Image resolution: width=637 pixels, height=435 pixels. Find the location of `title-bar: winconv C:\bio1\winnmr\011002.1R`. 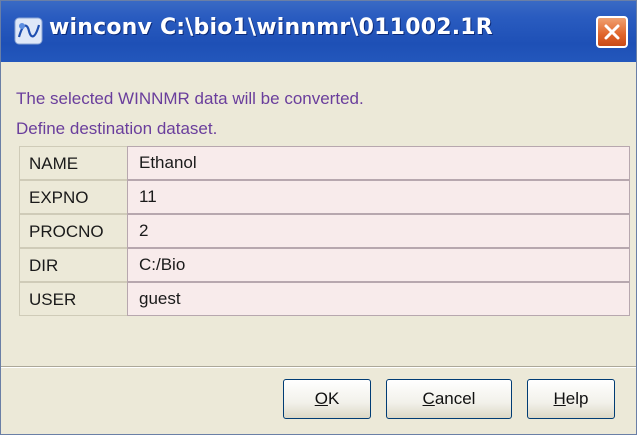

title-bar: winconv C:\bio1\winnmr\011002.1R is located at coordinates (318, 31).